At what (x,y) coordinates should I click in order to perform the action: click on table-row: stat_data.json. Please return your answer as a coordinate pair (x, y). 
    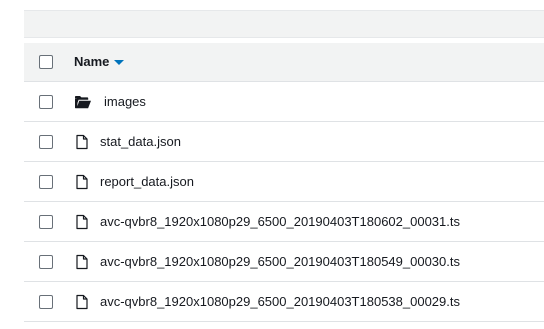
    Looking at the image, I should click on (284, 142).